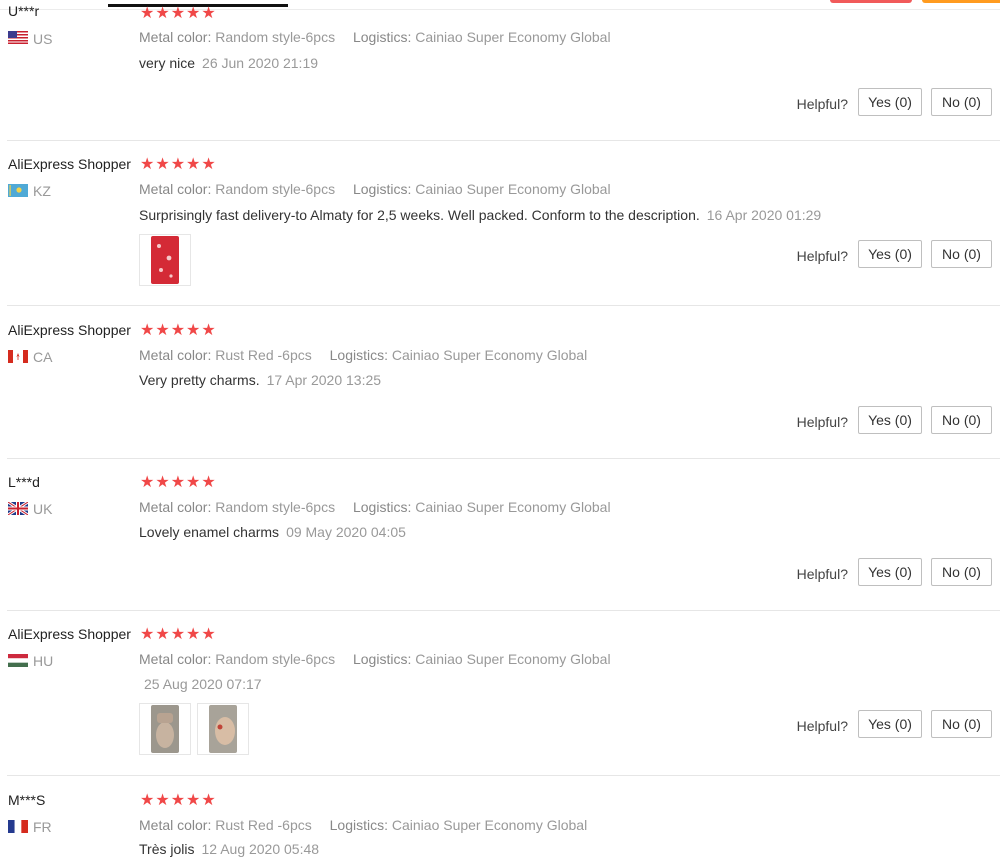  I want to click on country-code: FR, so click(42, 827).